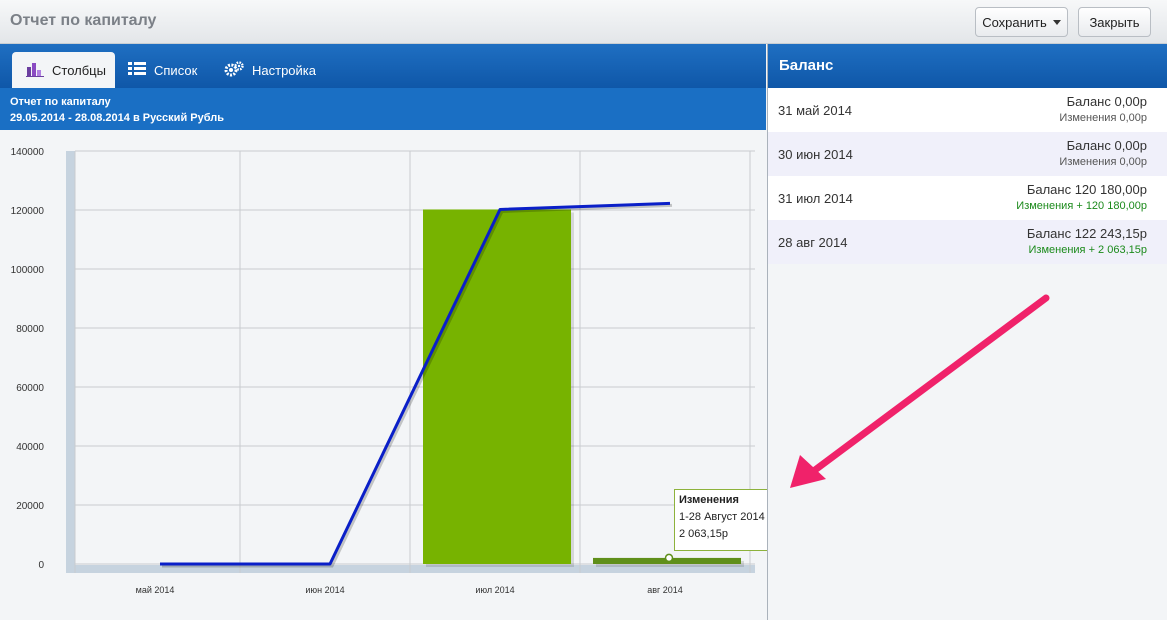 The image size is (1167, 620). I want to click on y-tick-label: 20000, so click(30, 506).